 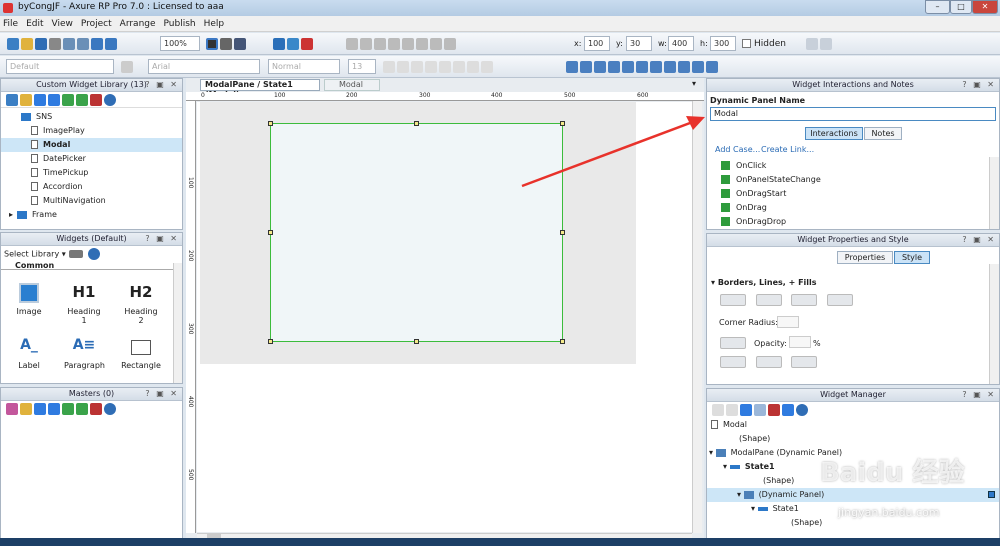 What do you see at coordinates (431, 67) in the screenshot?
I see `align-left-icon` at bounding box center [431, 67].